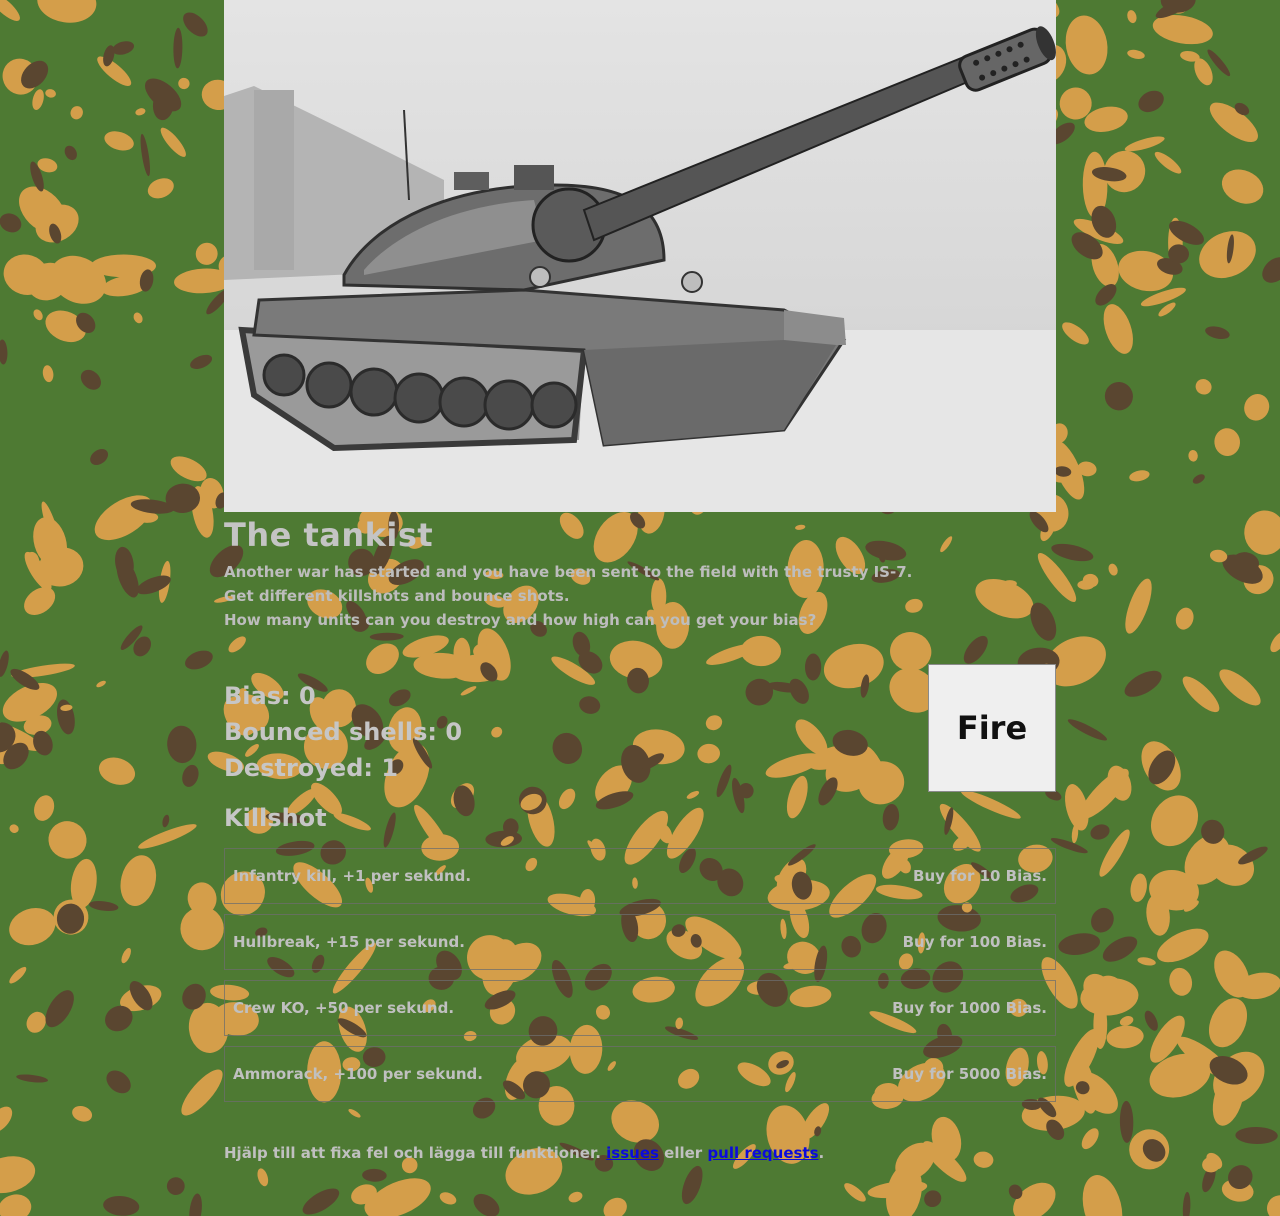 The height and width of the screenshot is (1216, 1280). Describe the element at coordinates (358, 1074) in the screenshot. I see `upgrade-name: Ammorack, +100 per sekund.` at that location.